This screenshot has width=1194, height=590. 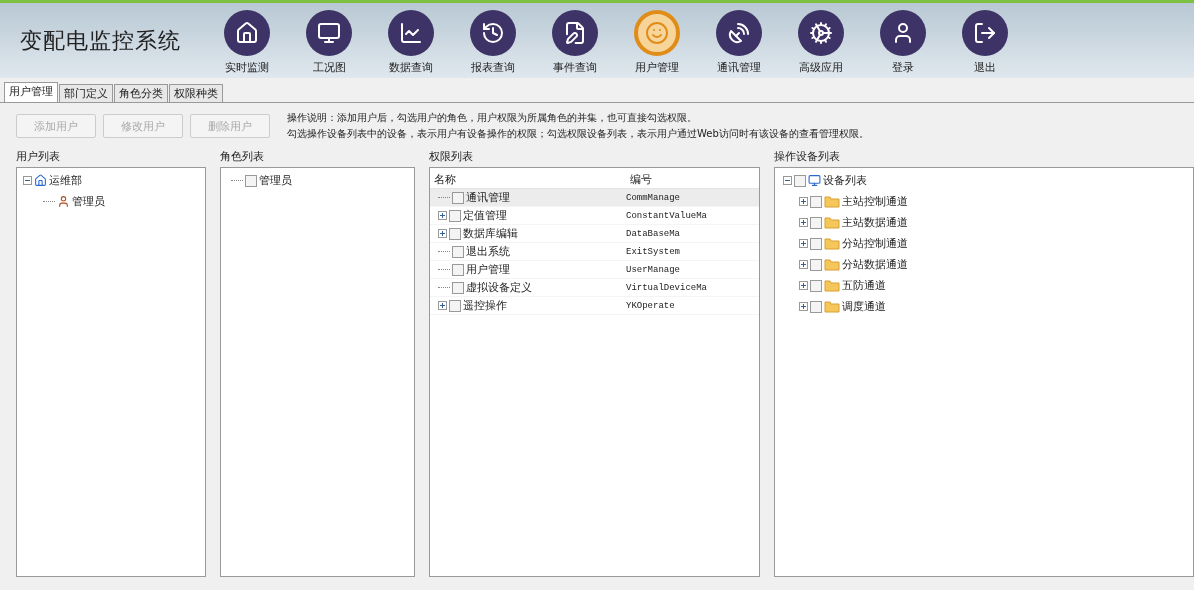 What do you see at coordinates (875, 201) in the screenshot?
I see `tree-item: 主站控制通道` at bounding box center [875, 201].